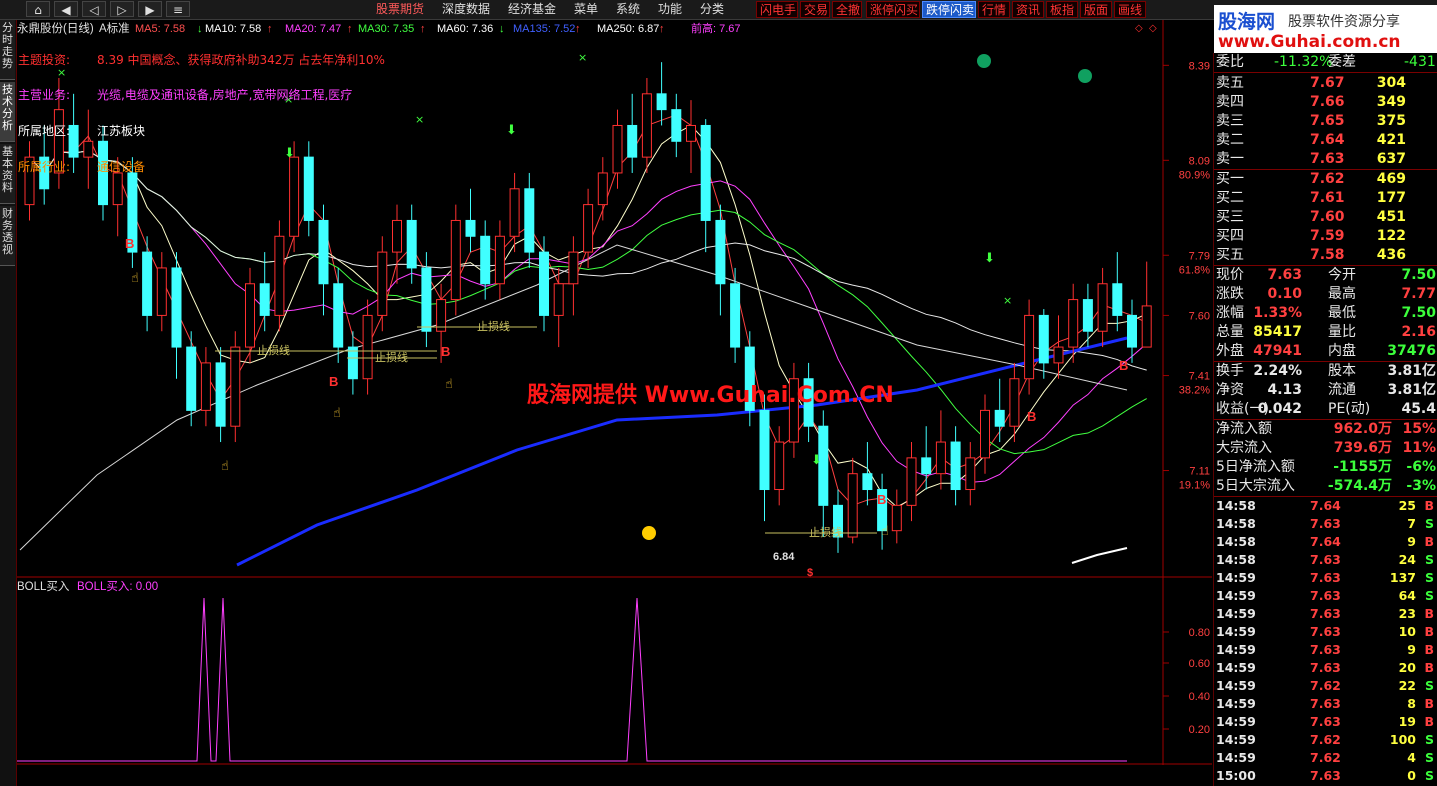 This screenshot has height=786, width=1437. Describe the element at coordinates (1194, 175) in the screenshot. I see `pct-label: 80.9%` at that location.